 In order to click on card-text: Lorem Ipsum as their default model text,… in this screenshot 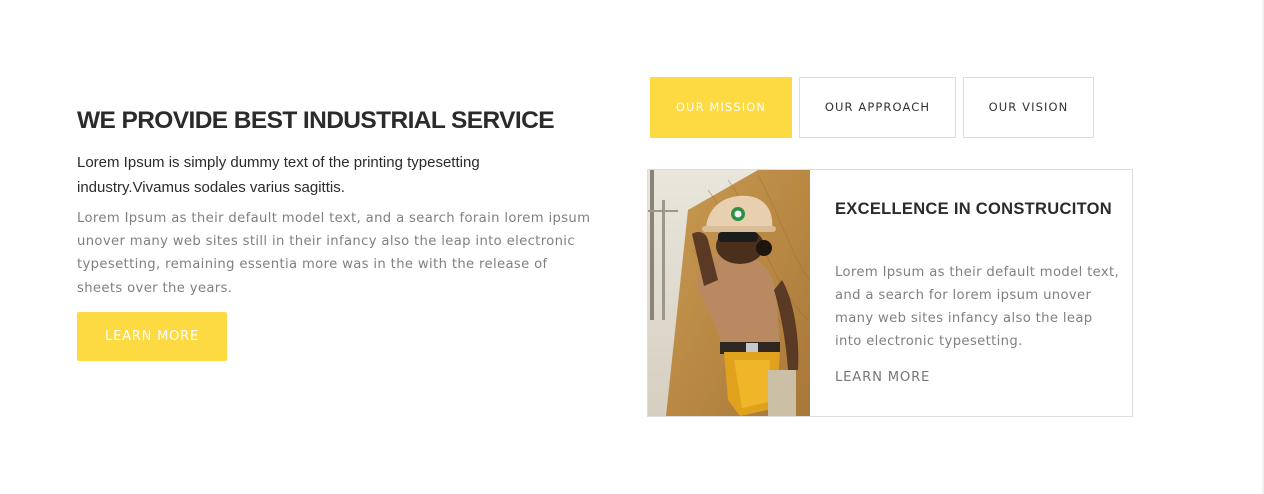, I will do `click(977, 307)`.